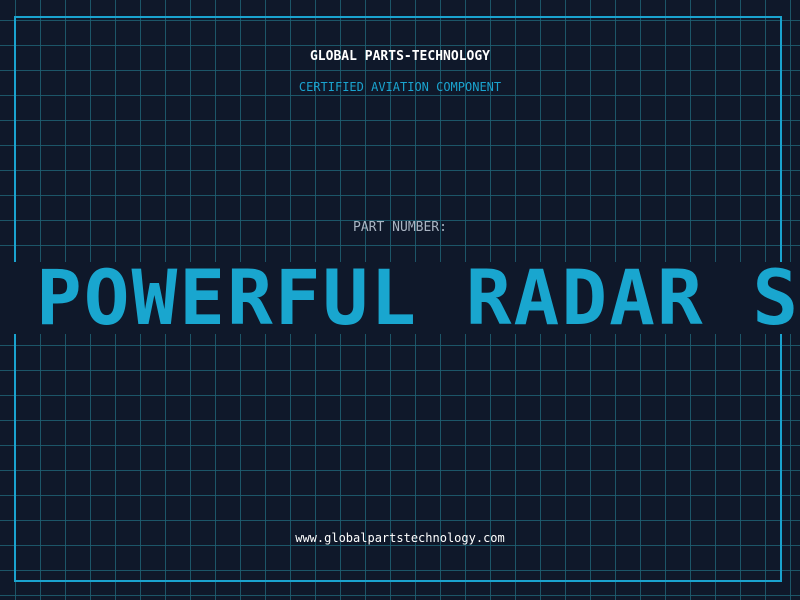  Describe the element at coordinates (400, 227) in the screenshot. I see `part-number-label: PART NUMBER:` at that location.